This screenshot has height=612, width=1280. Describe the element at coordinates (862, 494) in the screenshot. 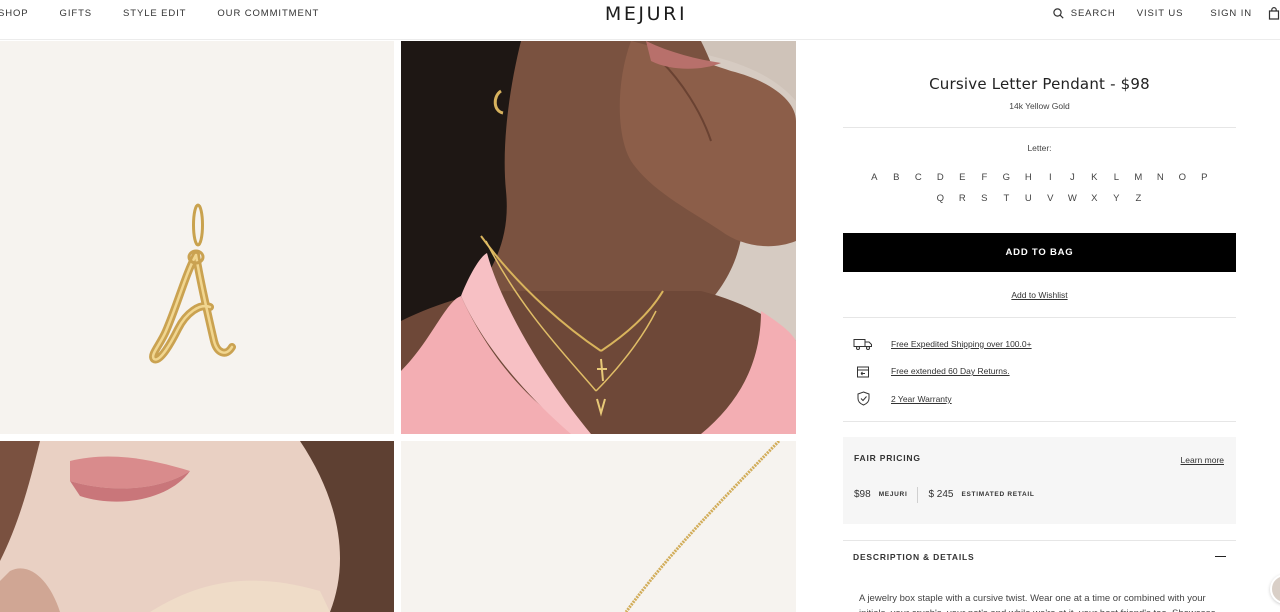

I see `mejuri-price: $98` at that location.